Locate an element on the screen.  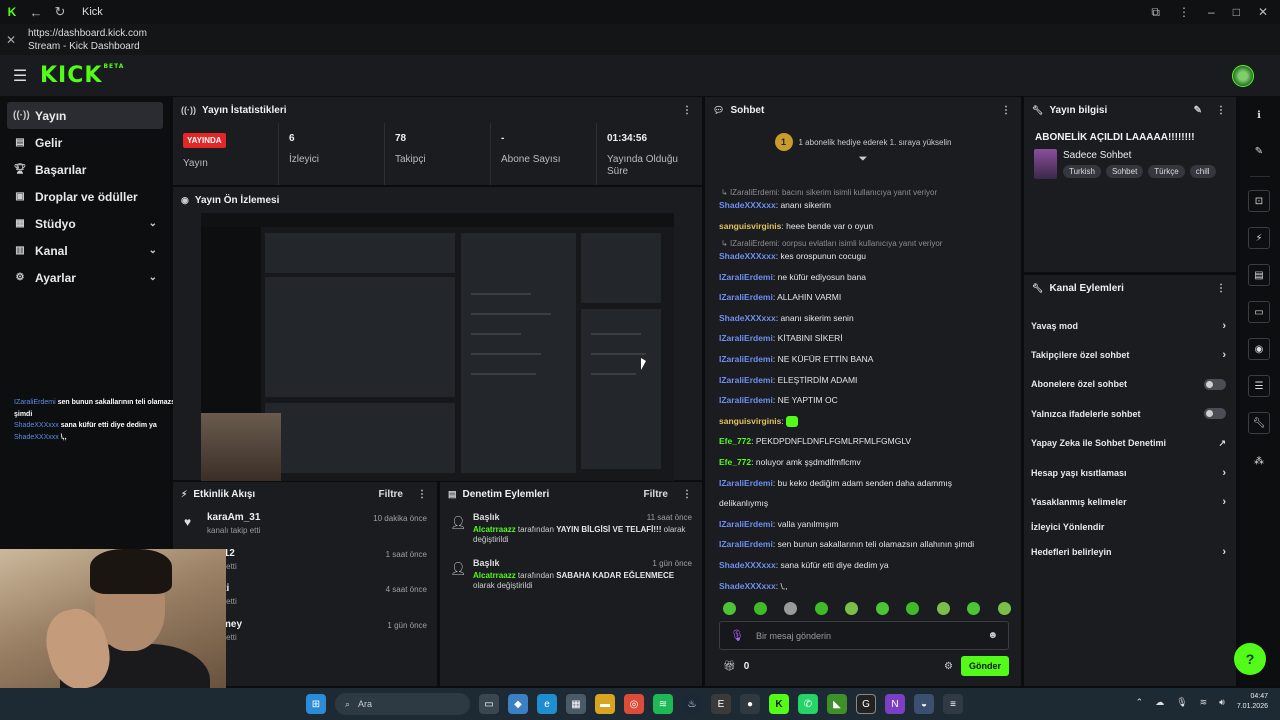
chat-message: IZaraliErdemi: NE YAPTIM OC is located at coordinates (864, 400).